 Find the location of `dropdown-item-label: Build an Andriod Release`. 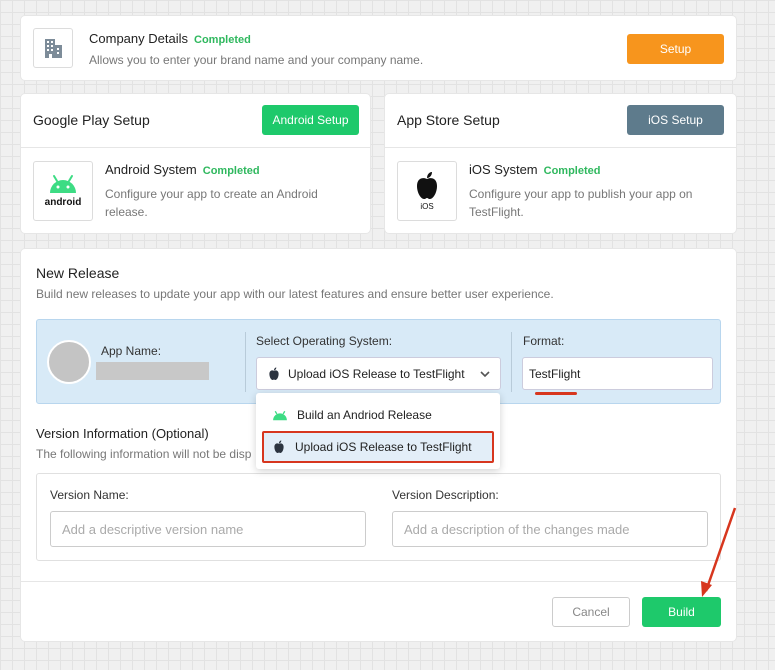

dropdown-item-label: Build an Andriod Release is located at coordinates (364, 415).